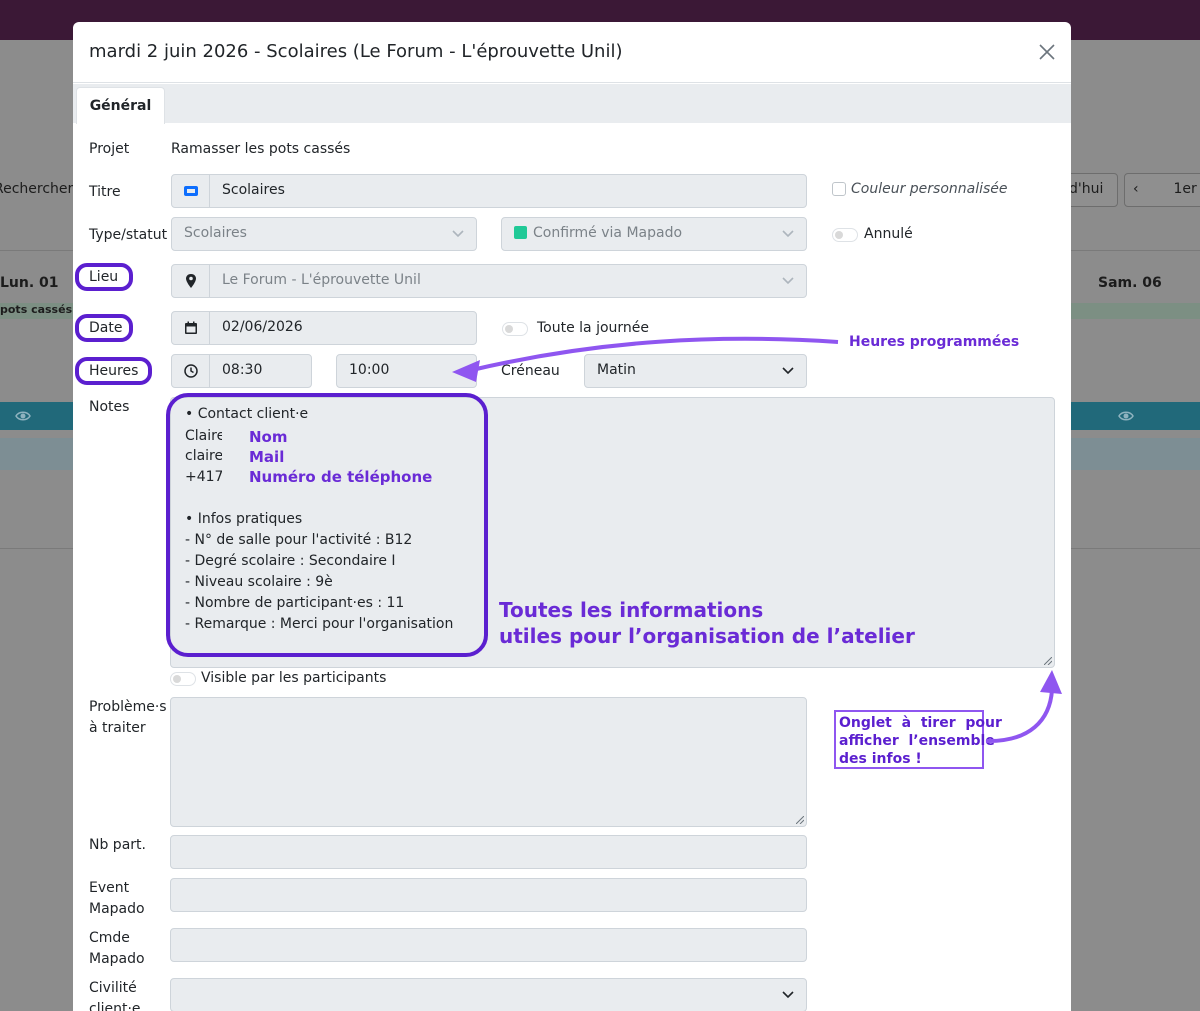  I want to click on lieu-select-value: Le Forum - L'éprouvette Unil, so click(321, 280).